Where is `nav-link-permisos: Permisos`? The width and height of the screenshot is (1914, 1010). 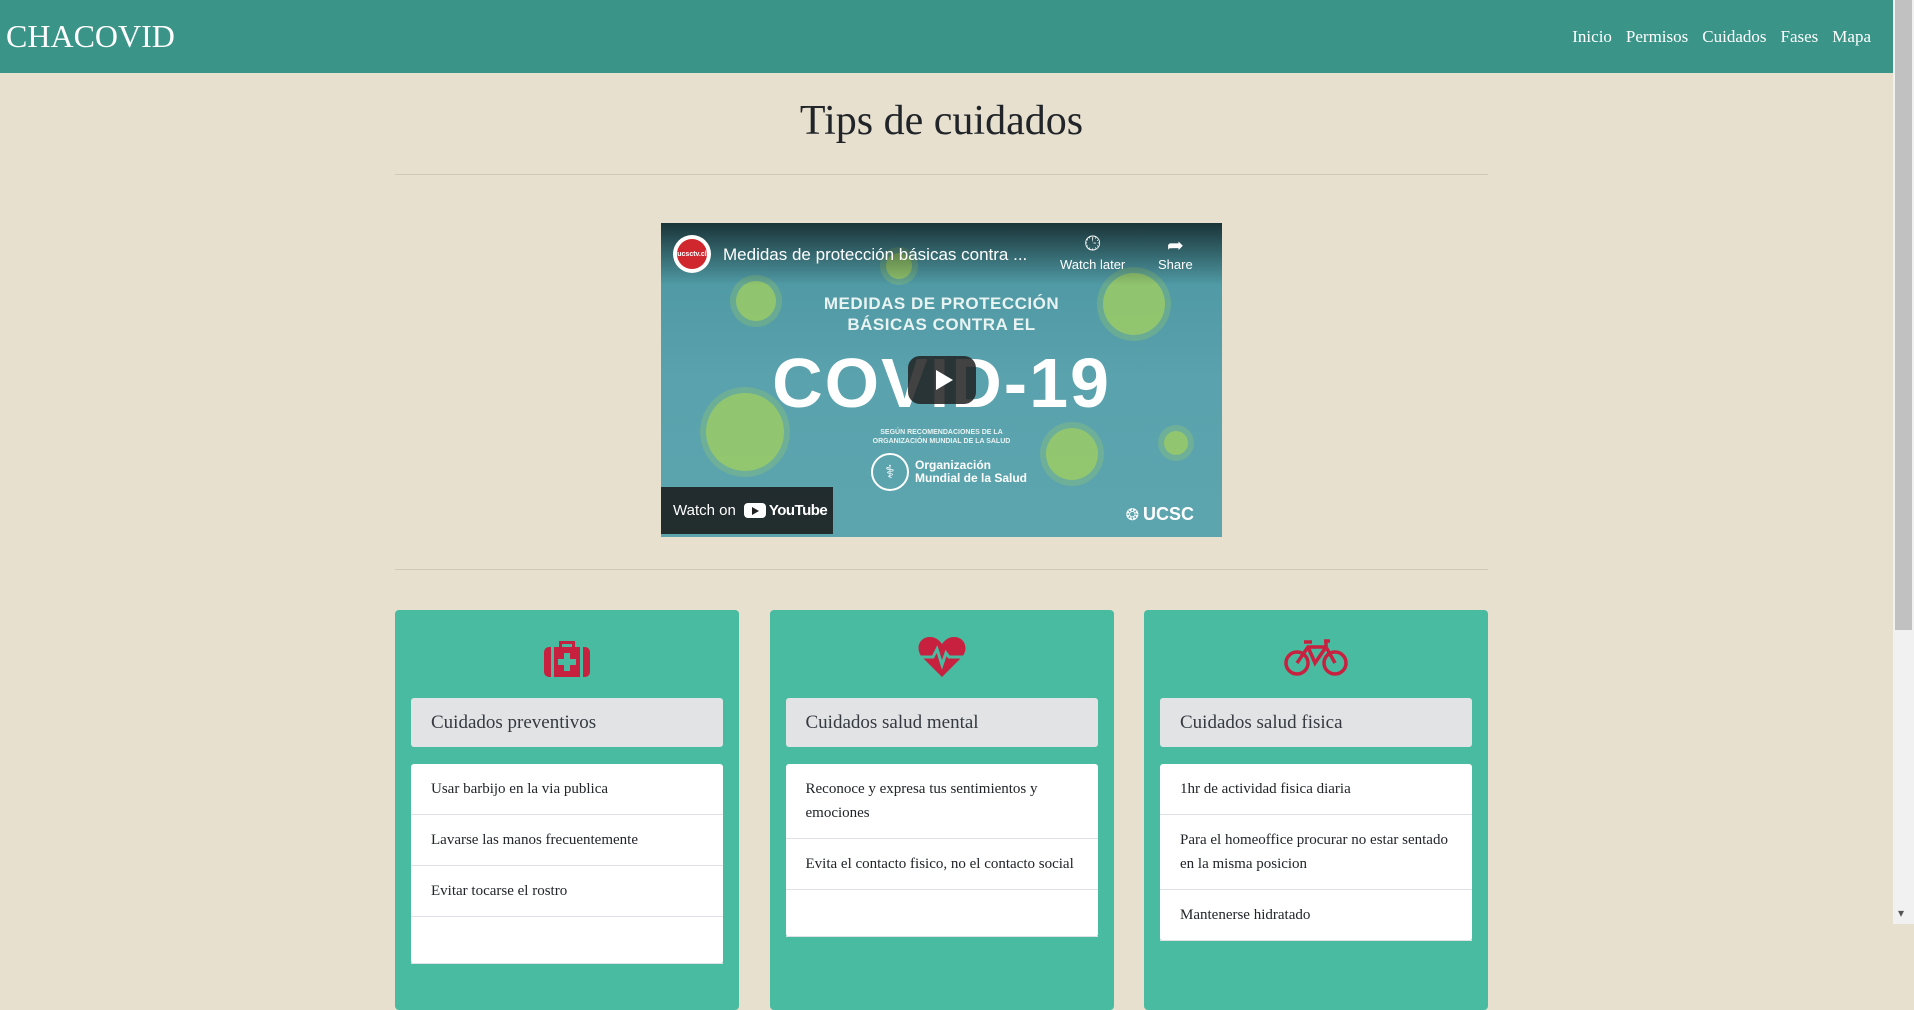
nav-link-permisos: Permisos is located at coordinates (1657, 37).